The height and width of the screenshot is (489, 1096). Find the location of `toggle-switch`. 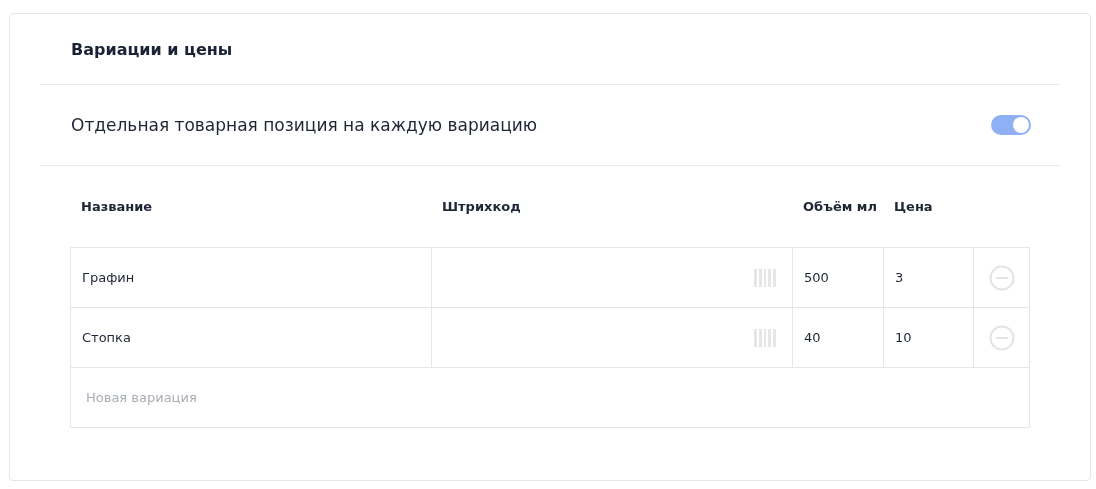

toggle-switch is located at coordinates (1011, 125).